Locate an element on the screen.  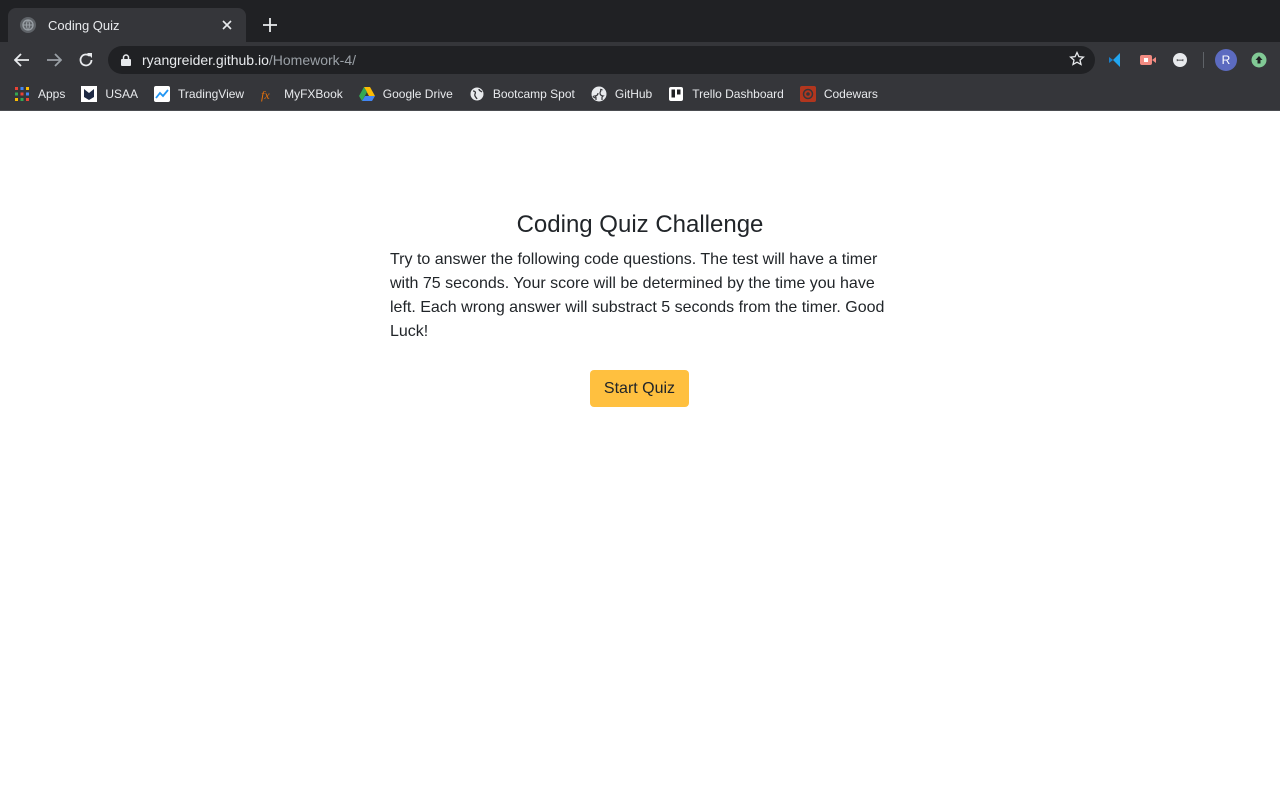
tab-title: Coding Quiz is located at coordinates (84, 25).